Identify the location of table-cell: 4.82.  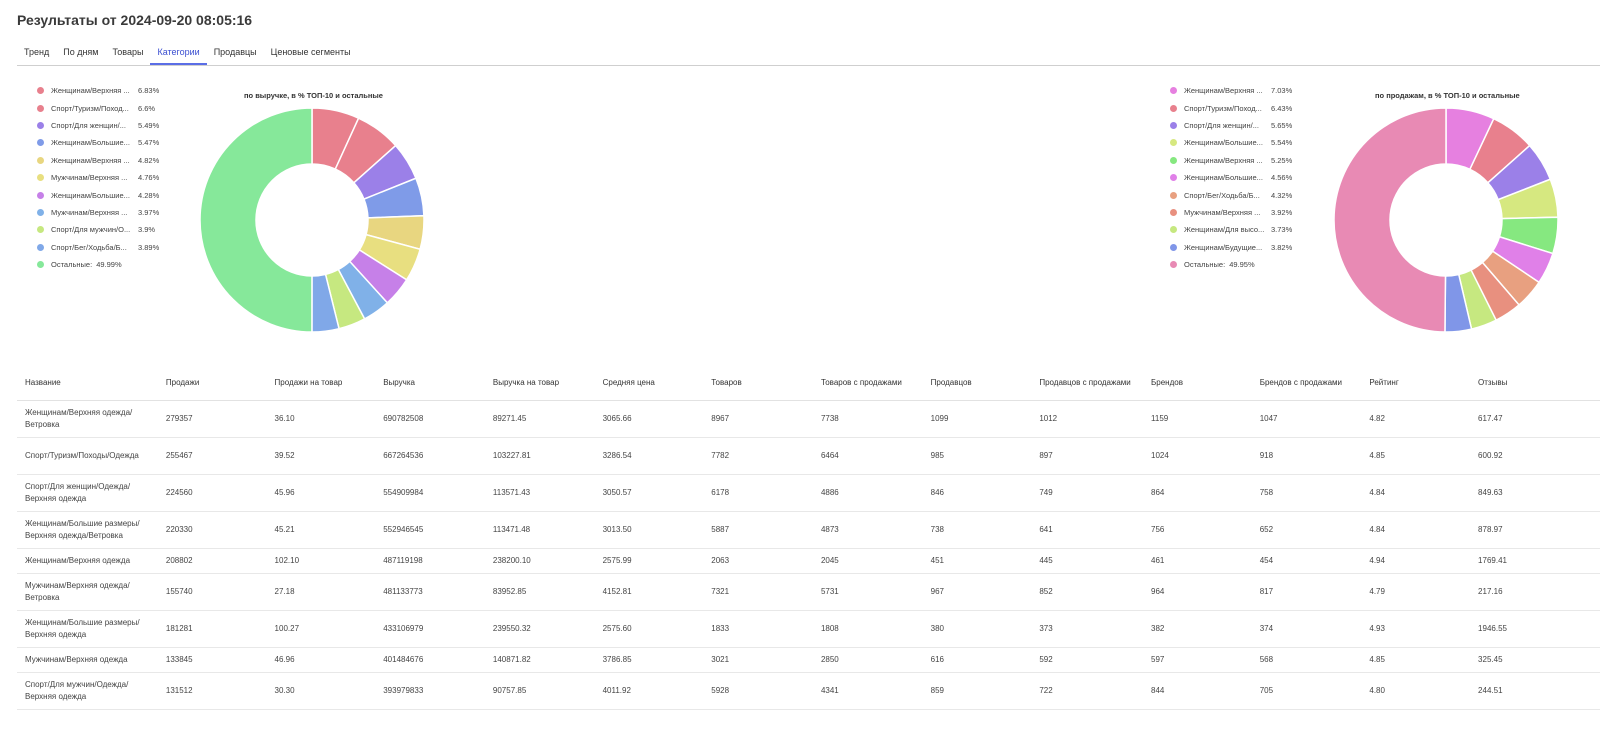
(1416, 419).